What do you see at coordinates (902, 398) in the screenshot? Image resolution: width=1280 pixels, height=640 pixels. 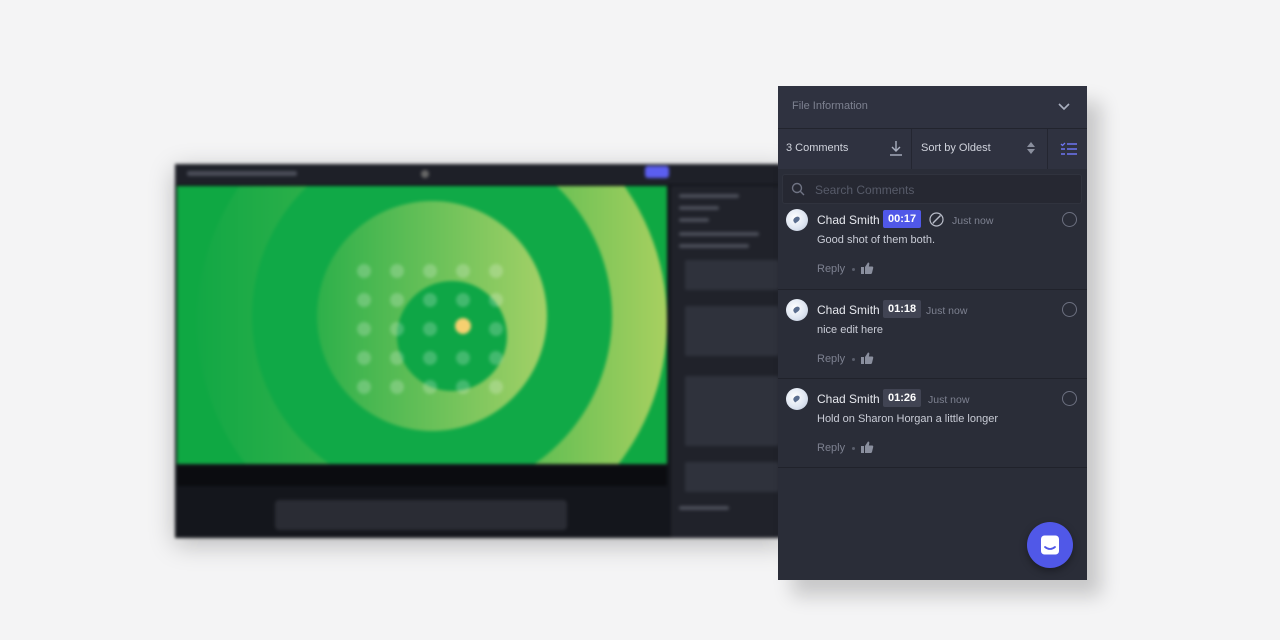 I see `timecode-badge: 01:26` at bounding box center [902, 398].